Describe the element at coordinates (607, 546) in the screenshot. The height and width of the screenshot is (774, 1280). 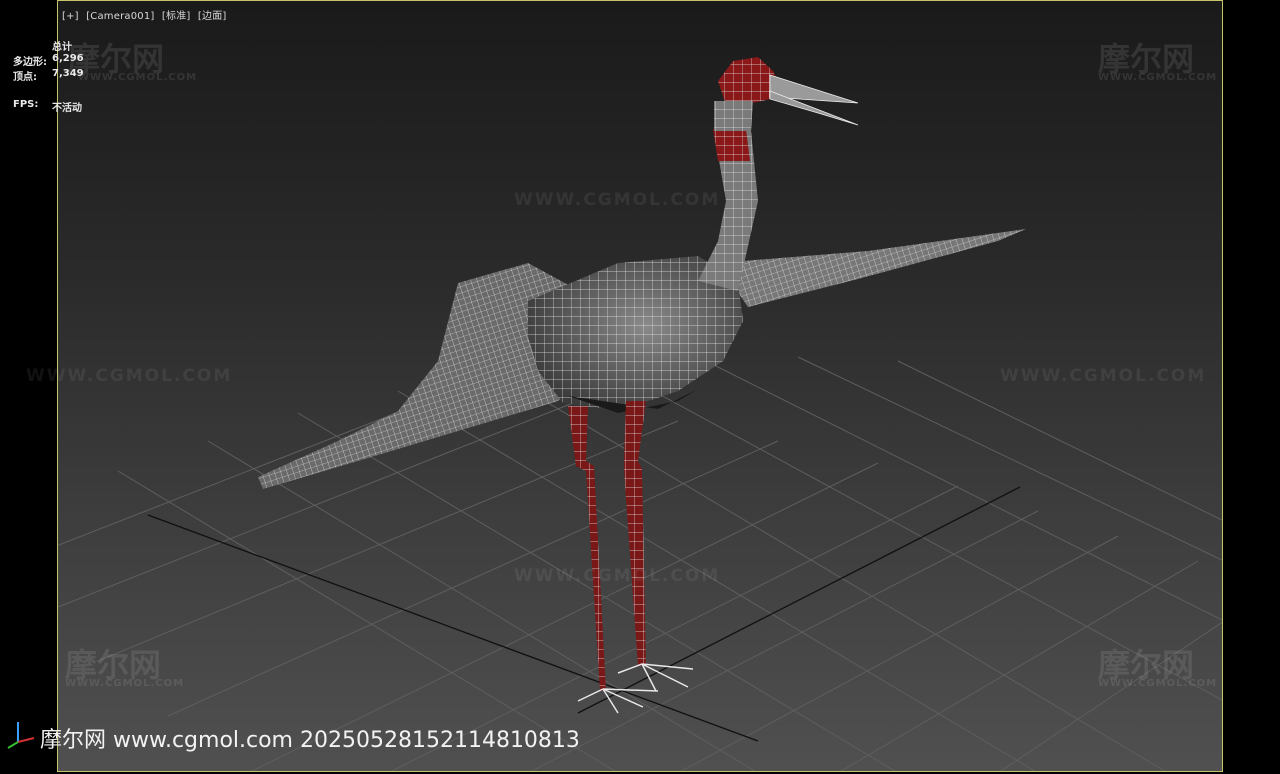
I see `crane-legs` at that location.